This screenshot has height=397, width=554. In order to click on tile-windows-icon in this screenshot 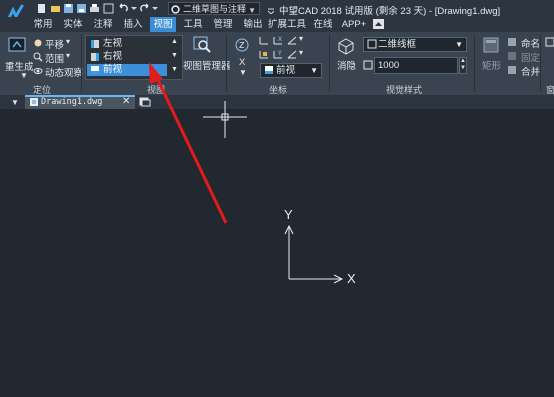, I will do `click(491, 46)`.